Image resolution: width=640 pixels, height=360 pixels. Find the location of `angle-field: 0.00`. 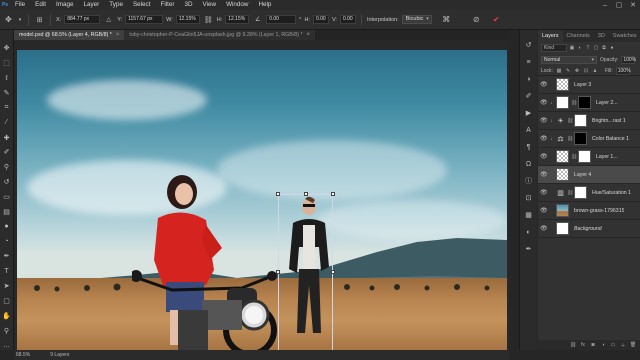

angle-field: 0.00 is located at coordinates (281, 19).